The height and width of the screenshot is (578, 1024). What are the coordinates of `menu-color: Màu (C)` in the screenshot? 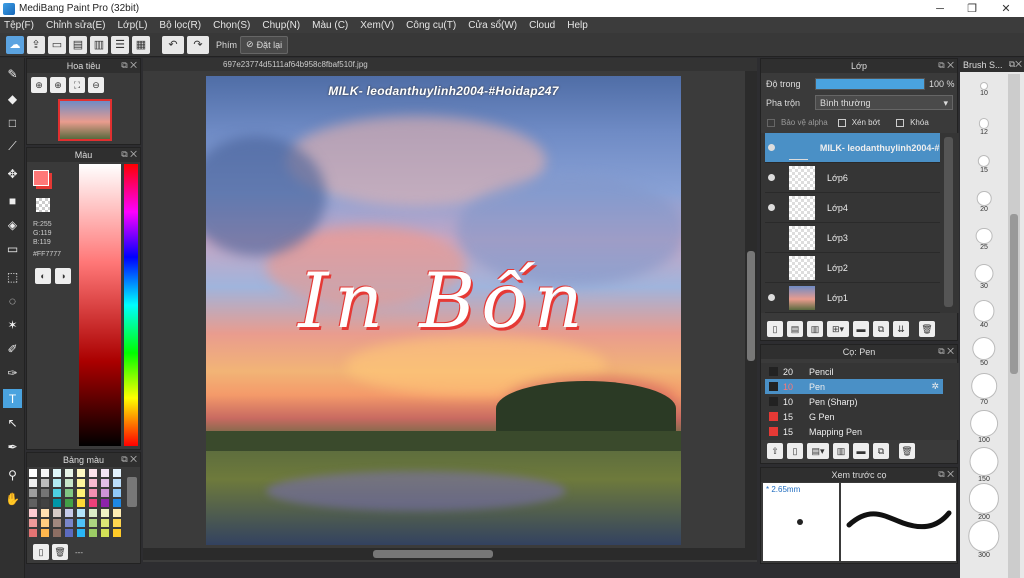 It's located at (330, 25).